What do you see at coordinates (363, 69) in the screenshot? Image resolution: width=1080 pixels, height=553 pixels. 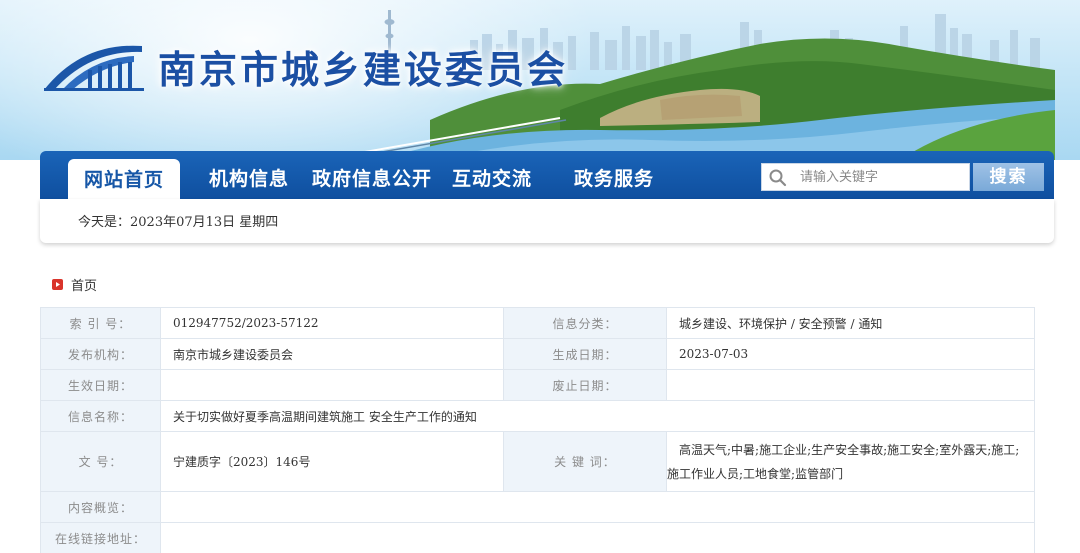 I see `site-title: 南京市城乡建设委员会` at bounding box center [363, 69].